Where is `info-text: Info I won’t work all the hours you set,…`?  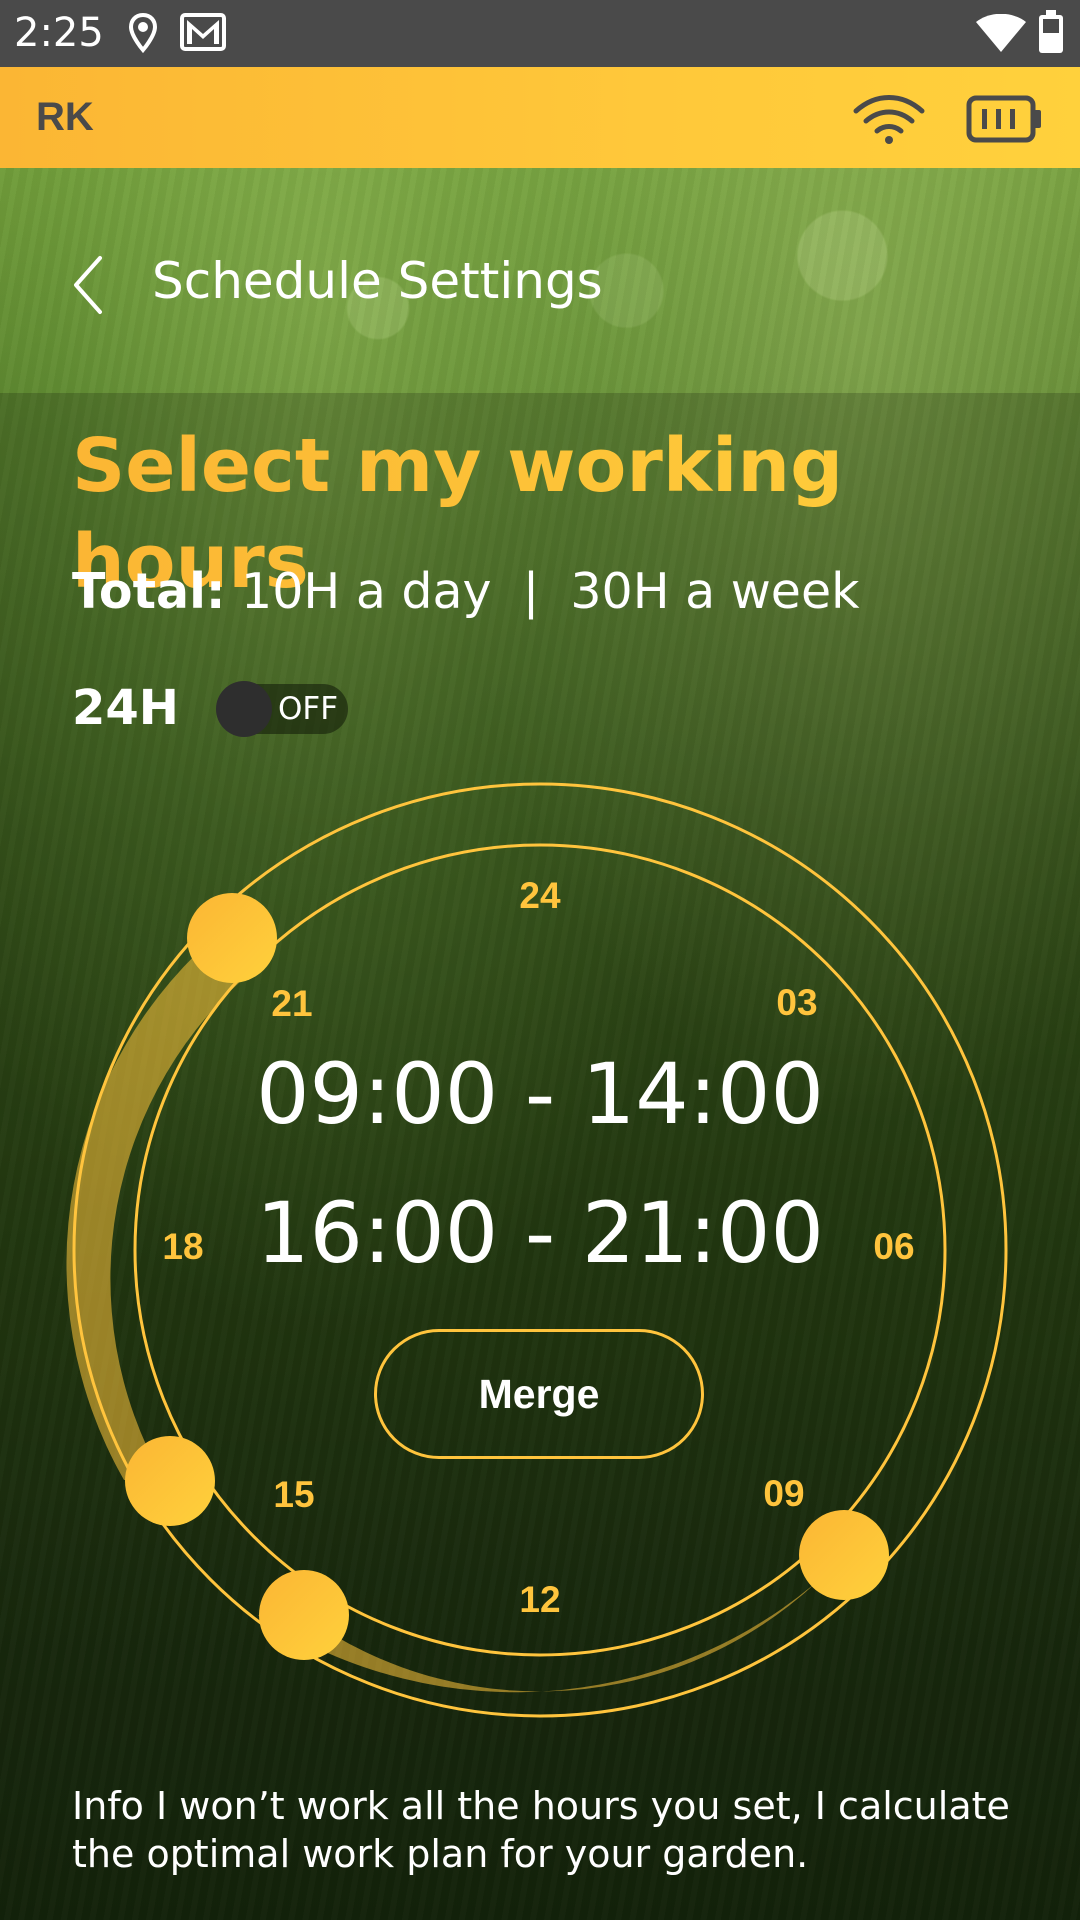 info-text: Info I won’t work all the hours you set,… is located at coordinates (541, 1830).